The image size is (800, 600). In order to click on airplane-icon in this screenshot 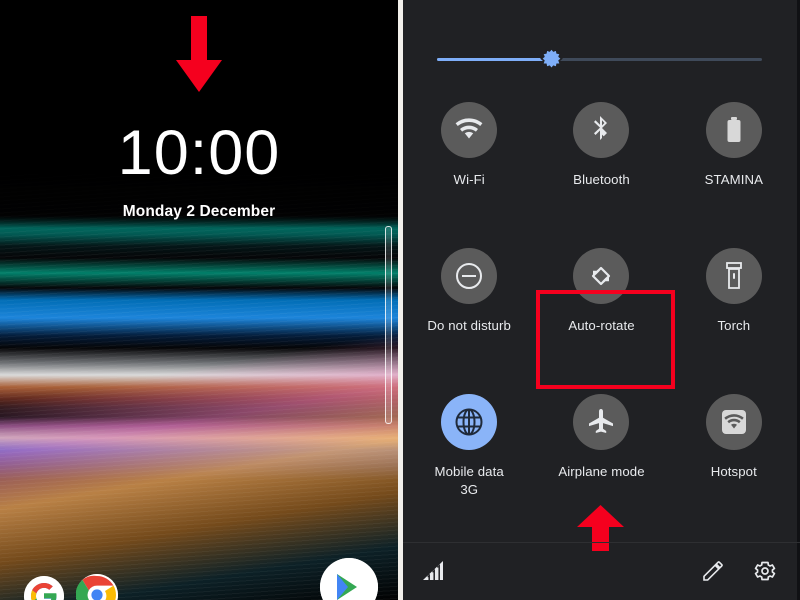, I will do `click(601, 421)`.